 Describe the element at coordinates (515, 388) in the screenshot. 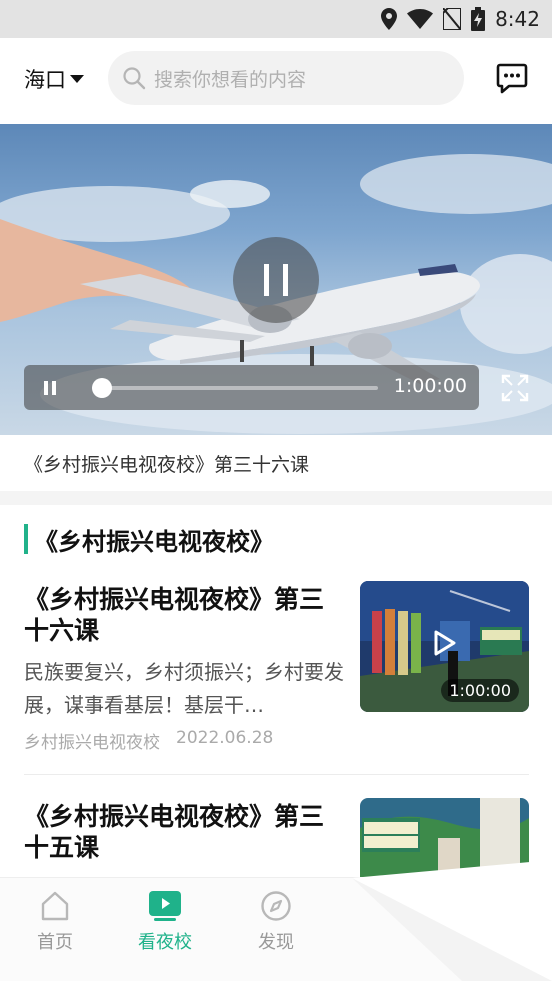

I see `fullscreen-icon` at that location.